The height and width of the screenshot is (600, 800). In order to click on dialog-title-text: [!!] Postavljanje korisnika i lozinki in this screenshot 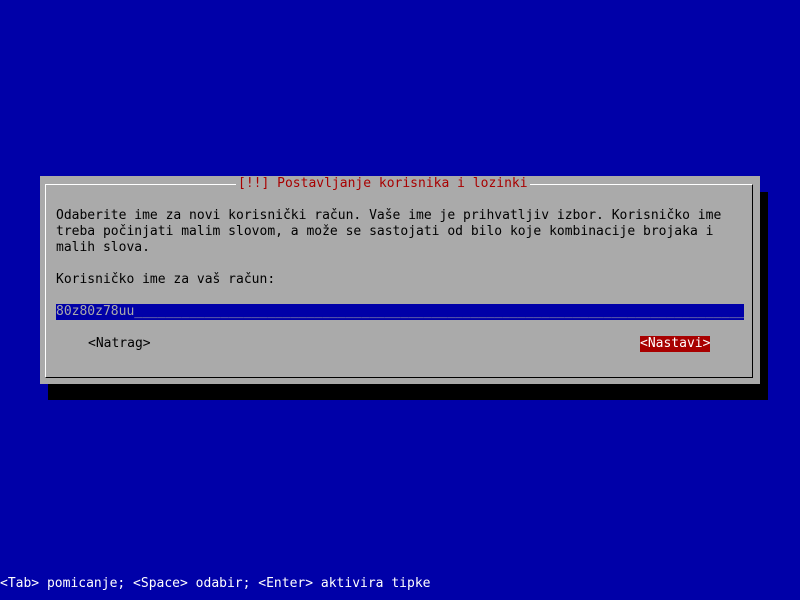, I will do `click(383, 183)`.